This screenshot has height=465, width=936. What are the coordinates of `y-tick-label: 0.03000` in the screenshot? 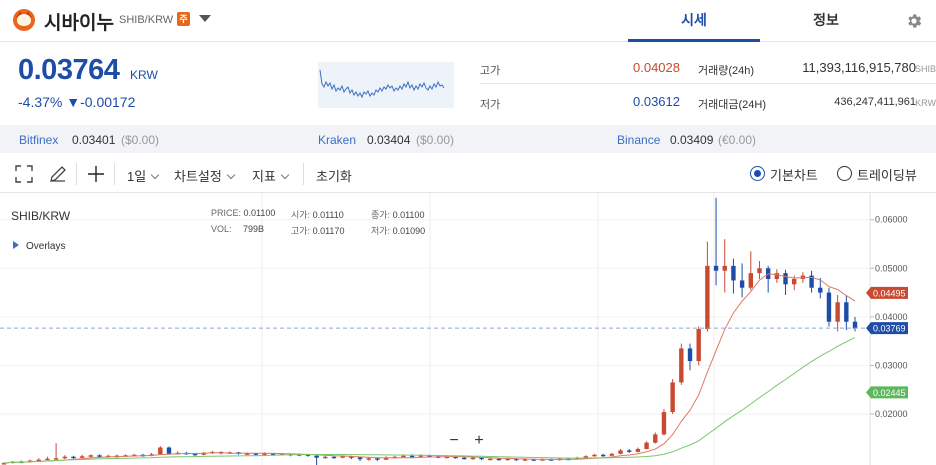 It's located at (891, 365).